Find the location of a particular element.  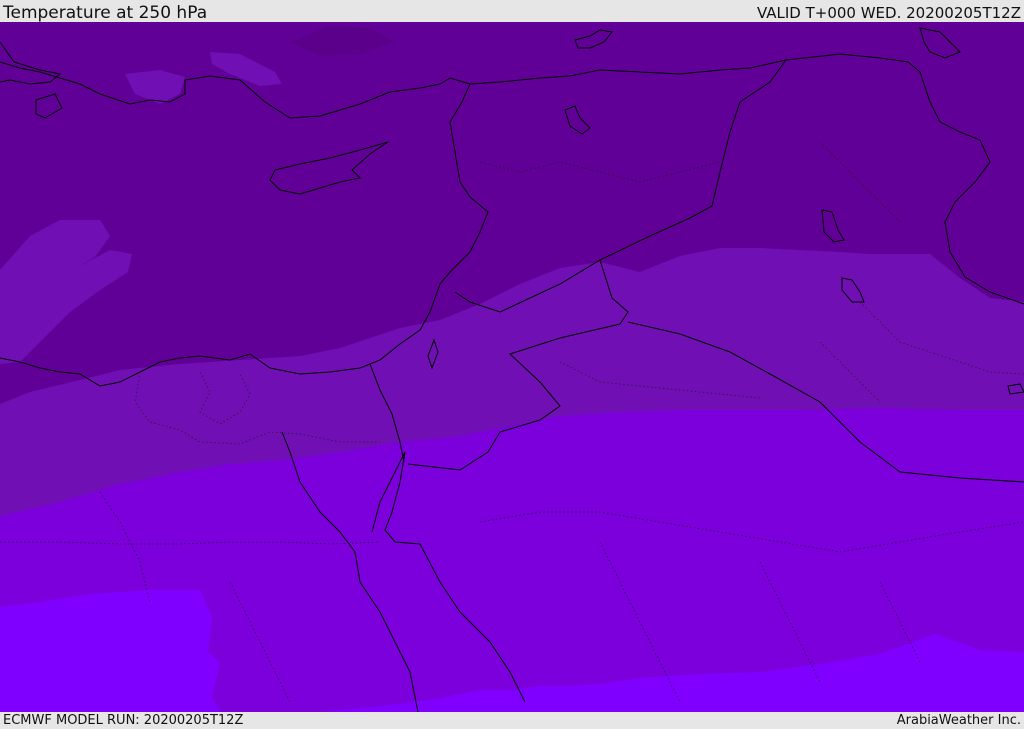

model-run-label: ECMWF MODEL RUN: 20200205T12Z is located at coordinates (123, 720).